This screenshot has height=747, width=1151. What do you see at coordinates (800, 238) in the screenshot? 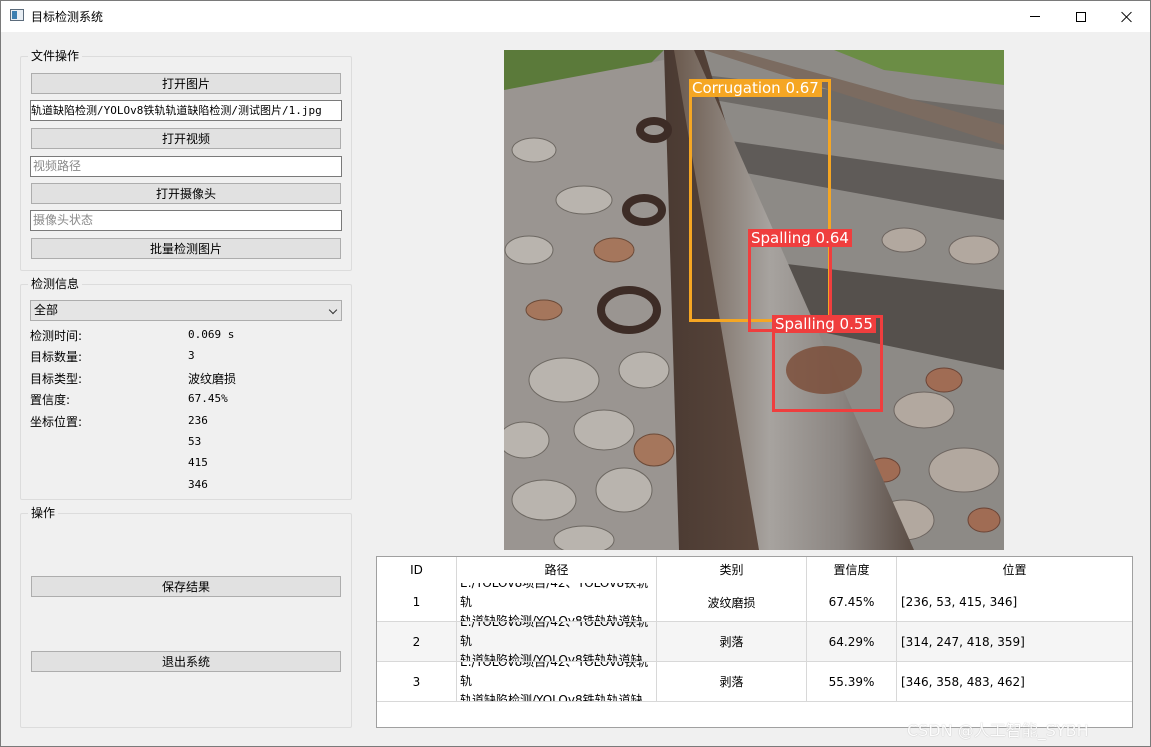
I see `detection-label-2: Spalling 0.64` at bounding box center [800, 238].